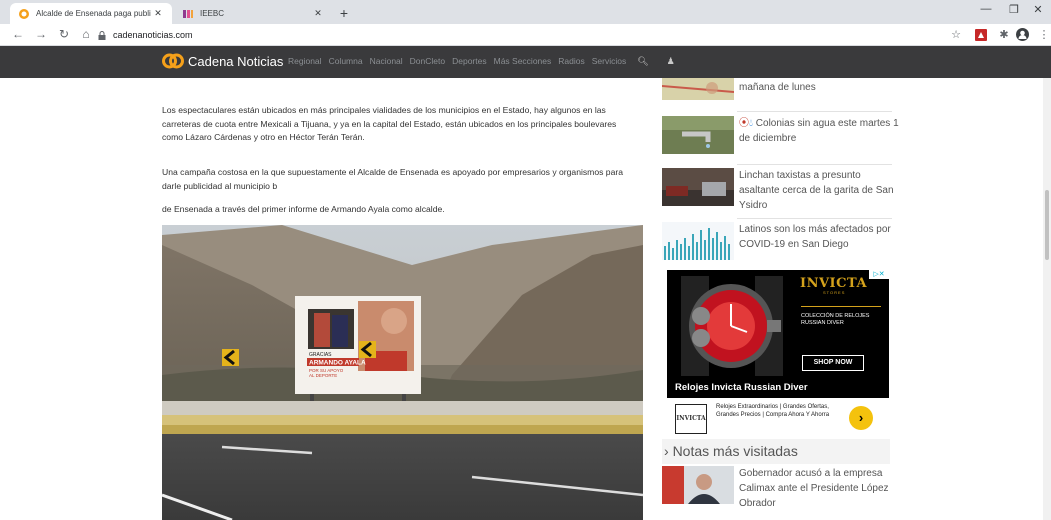 This screenshot has height=520, width=1051. Describe the element at coordinates (833, 363) in the screenshot. I see `shop-now-button: SHOP NOW` at that location.